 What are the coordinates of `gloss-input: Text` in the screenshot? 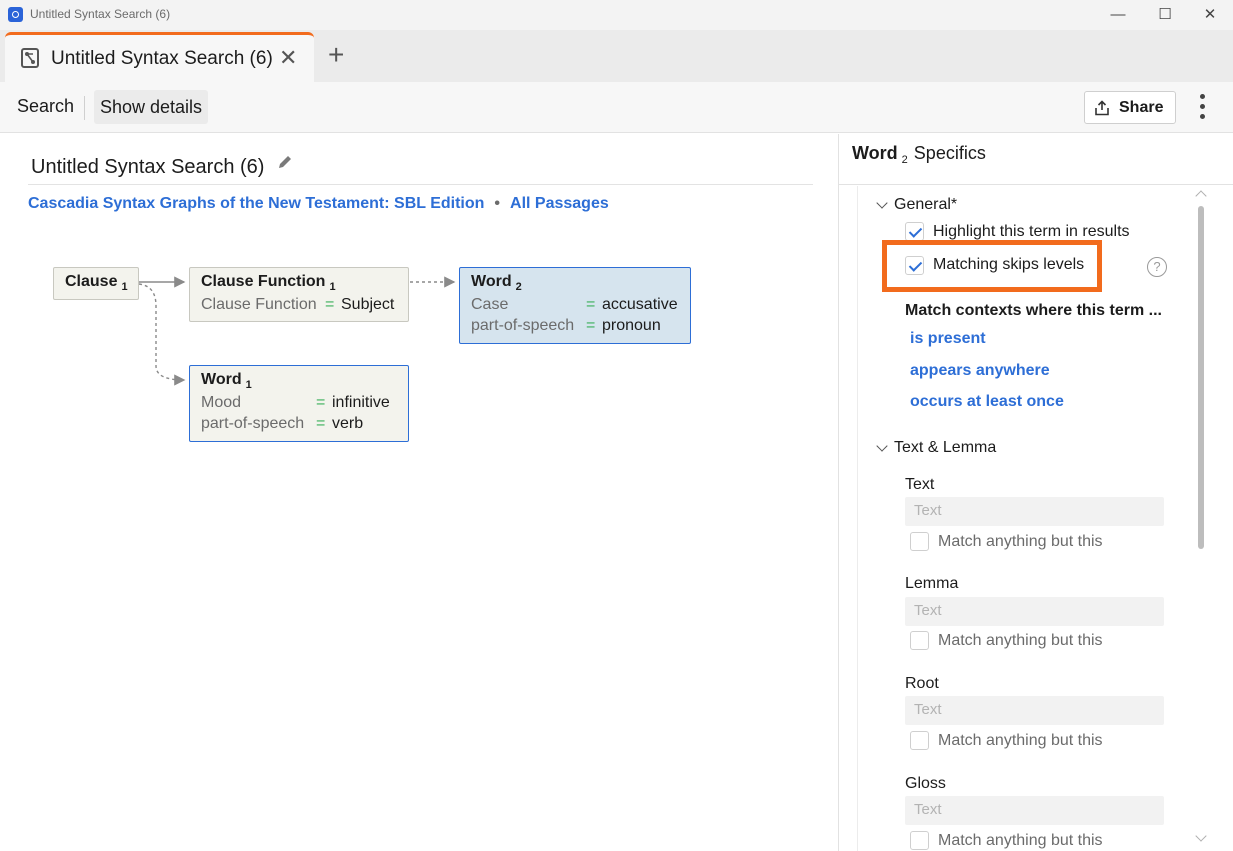 It's located at (1034, 810).